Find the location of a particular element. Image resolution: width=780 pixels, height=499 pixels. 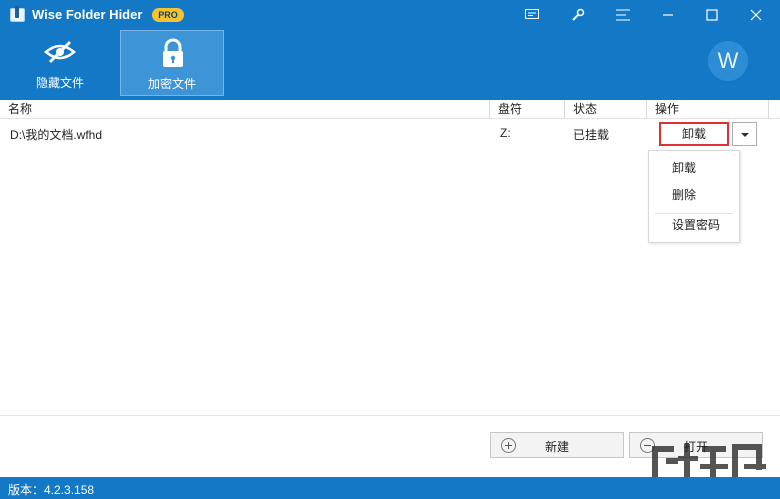

feedback-icon is located at coordinates (532, 15).